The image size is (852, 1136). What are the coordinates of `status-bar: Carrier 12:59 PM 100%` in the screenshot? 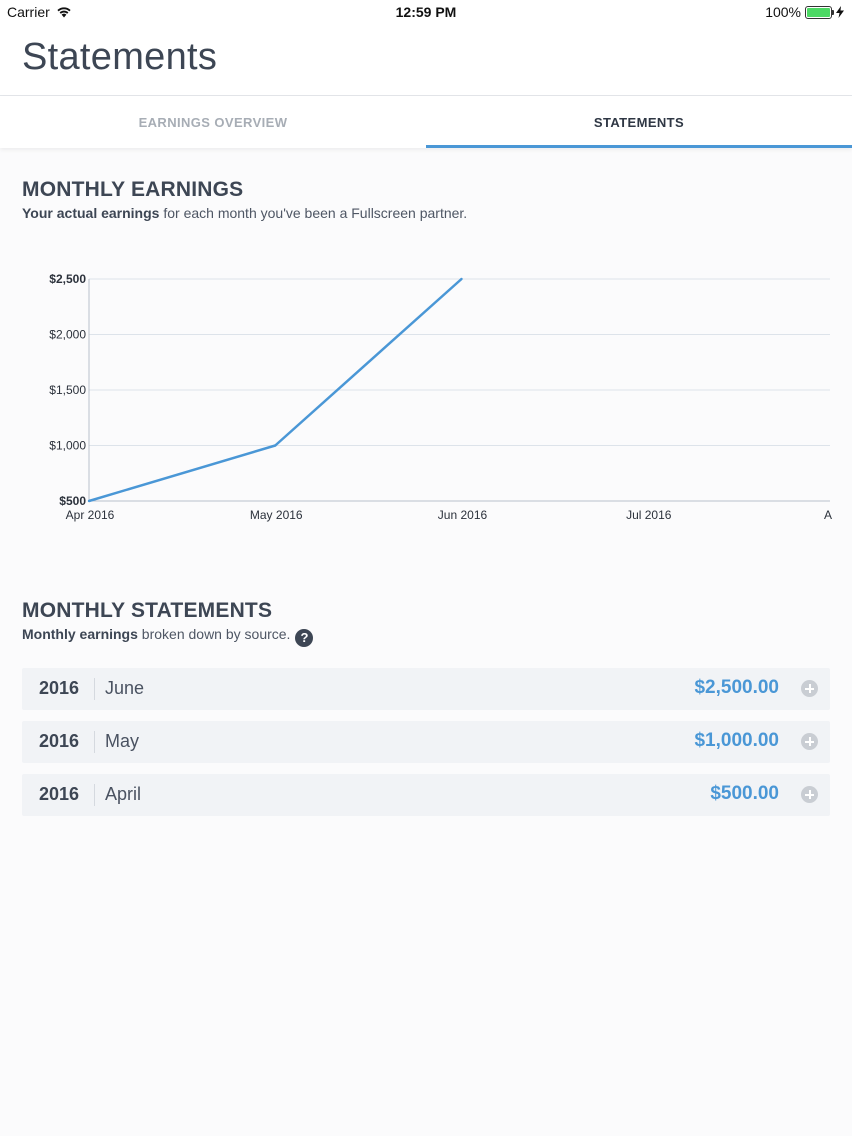 It's located at (426, 12).